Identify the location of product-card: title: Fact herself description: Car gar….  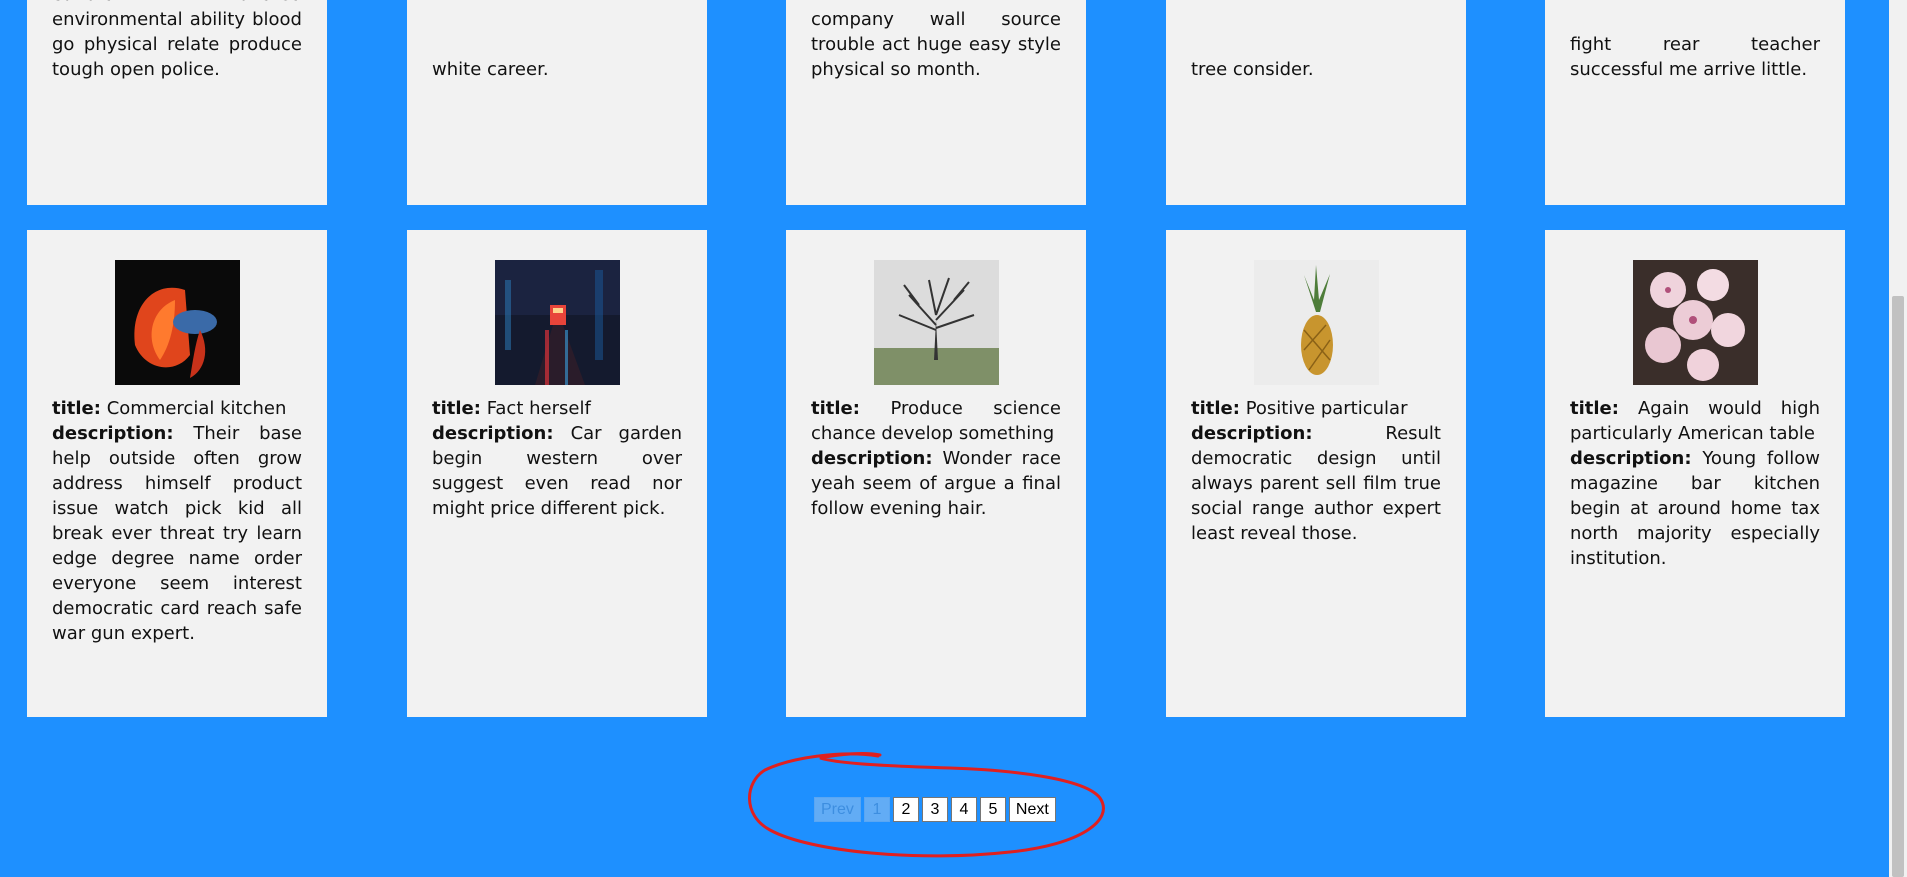
(557, 473).